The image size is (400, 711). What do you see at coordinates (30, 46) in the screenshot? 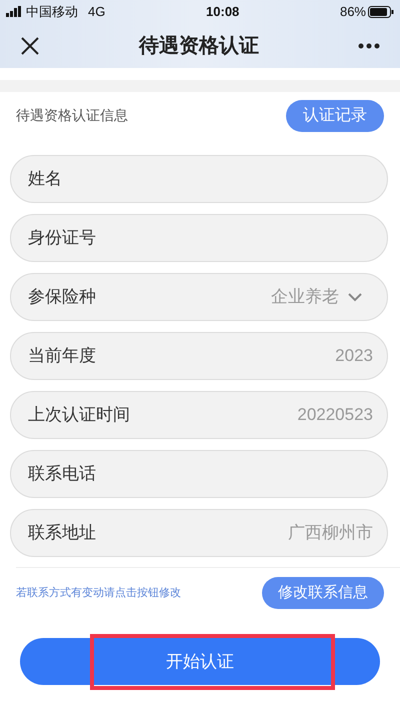
I see `close-icon` at bounding box center [30, 46].